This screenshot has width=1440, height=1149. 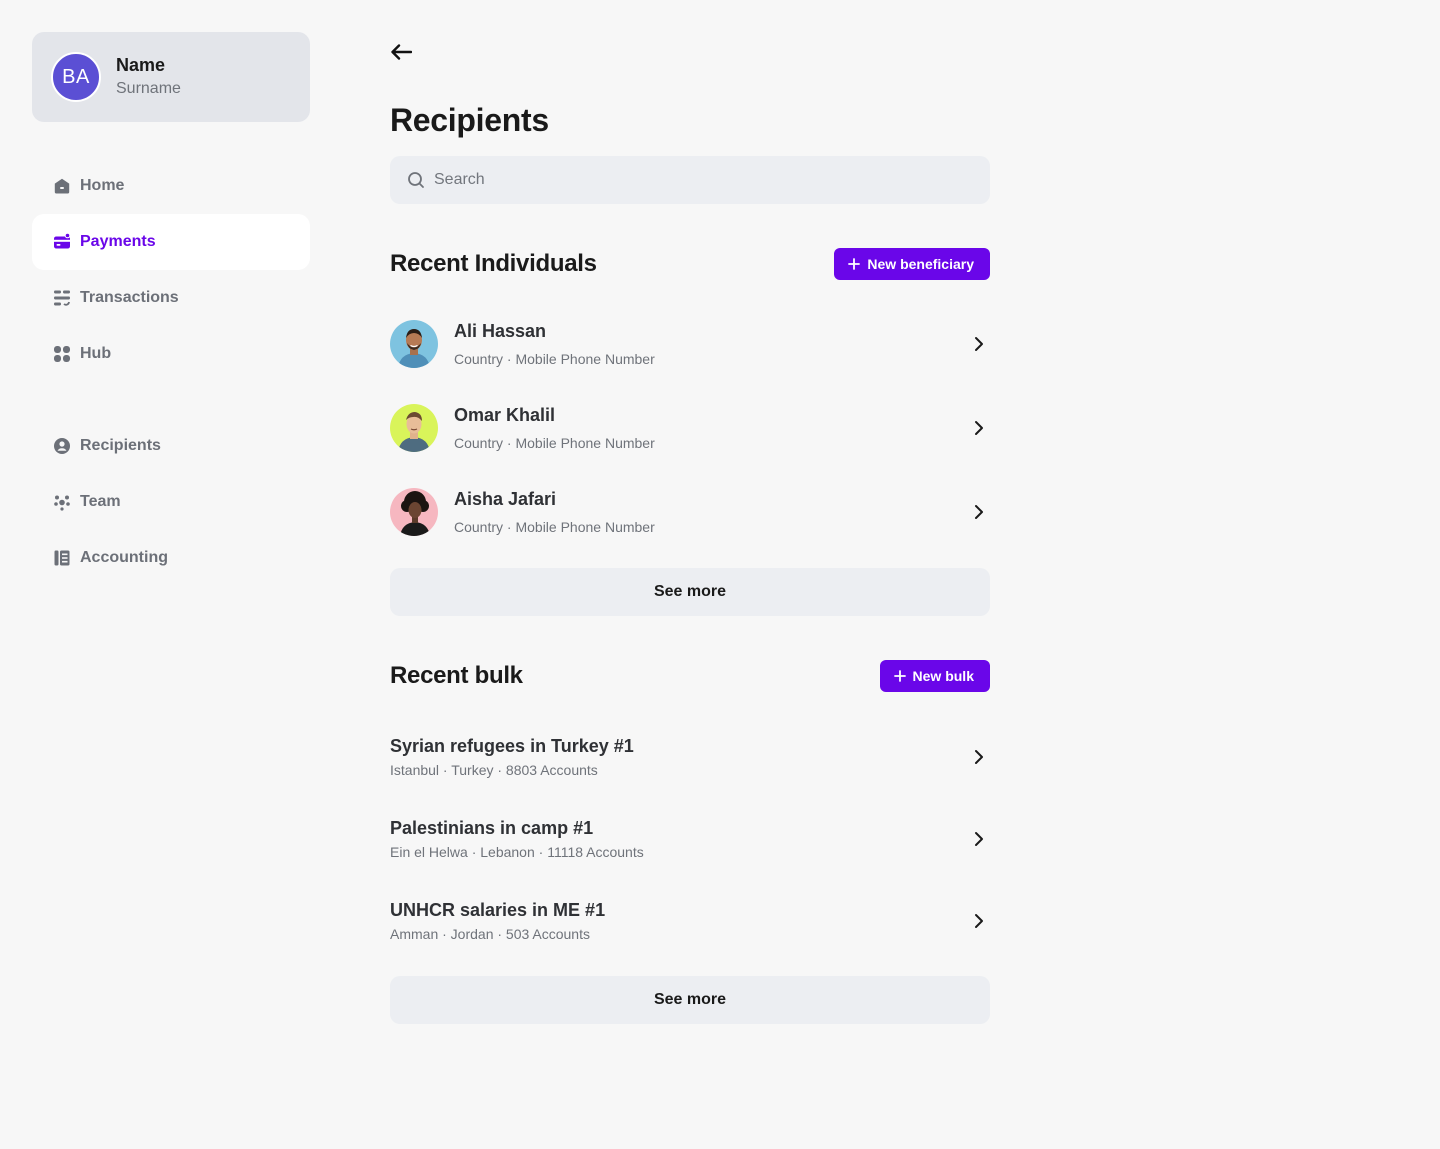 What do you see at coordinates (493, 263) in the screenshot?
I see `section-title: Recent Individuals` at bounding box center [493, 263].